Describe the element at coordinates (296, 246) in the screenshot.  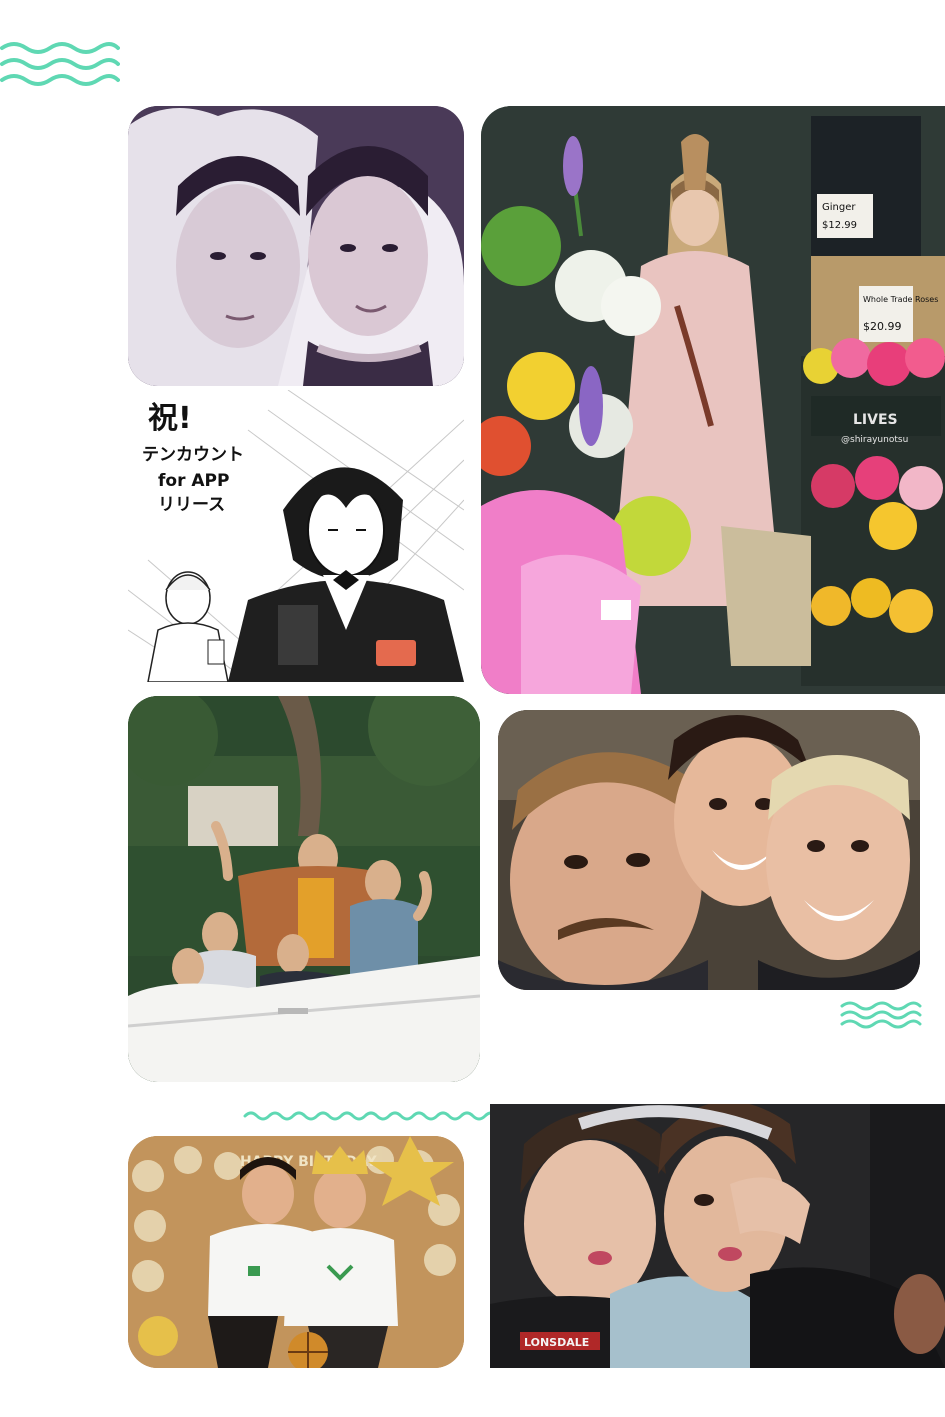
I see `photo-two-teens-hood` at that location.